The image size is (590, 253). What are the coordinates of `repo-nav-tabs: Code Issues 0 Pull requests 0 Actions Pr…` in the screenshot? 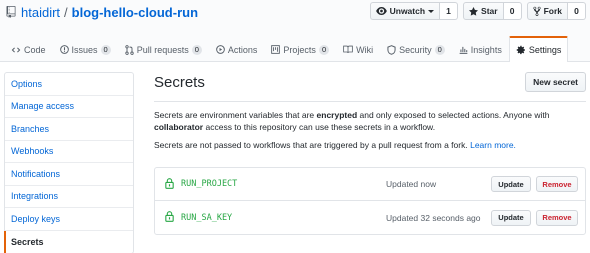 It's located at (286, 49).